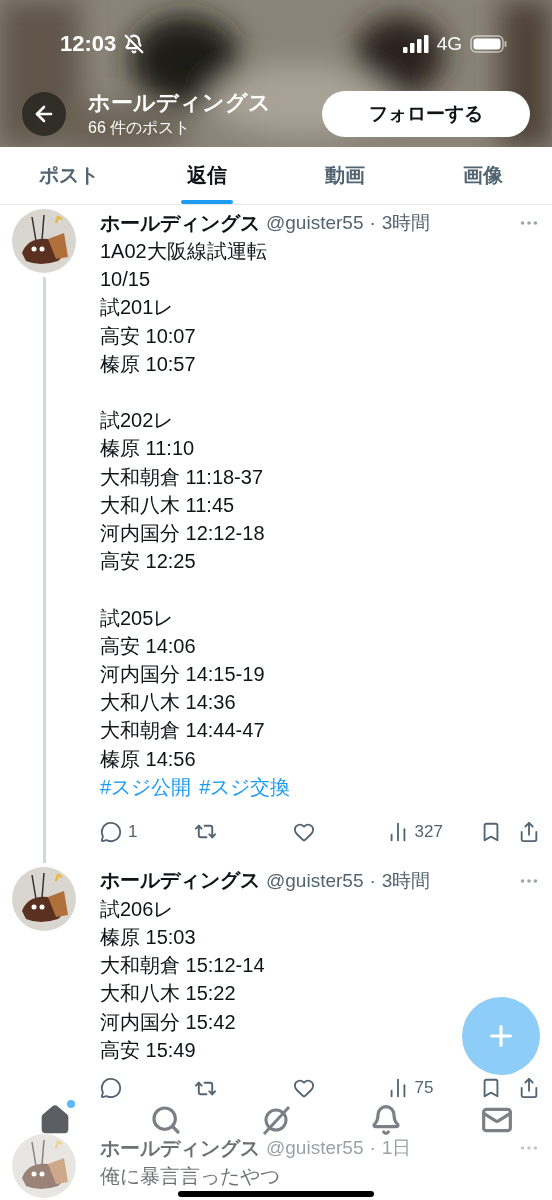 The width and height of the screenshot is (552, 1200). Describe the element at coordinates (148, 646) in the screenshot. I see `post-text-line: 高安 14:06` at that location.